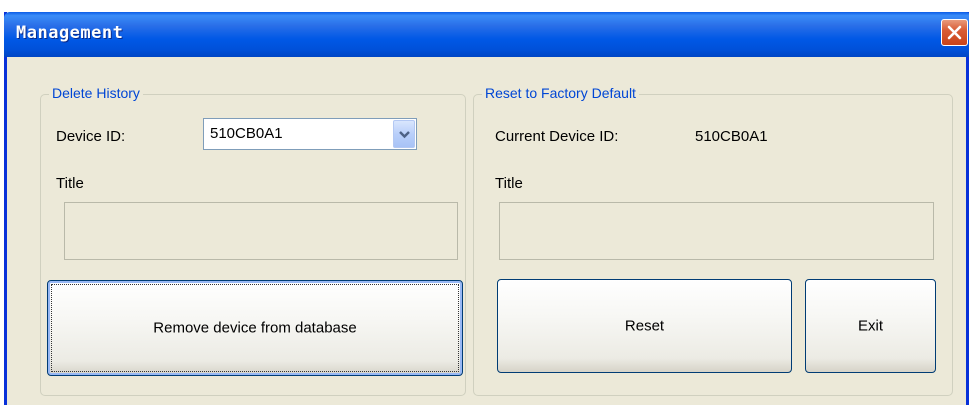 This screenshot has height=405, width=969. I want to click on delete-title-label: Title, so click(70, 183).